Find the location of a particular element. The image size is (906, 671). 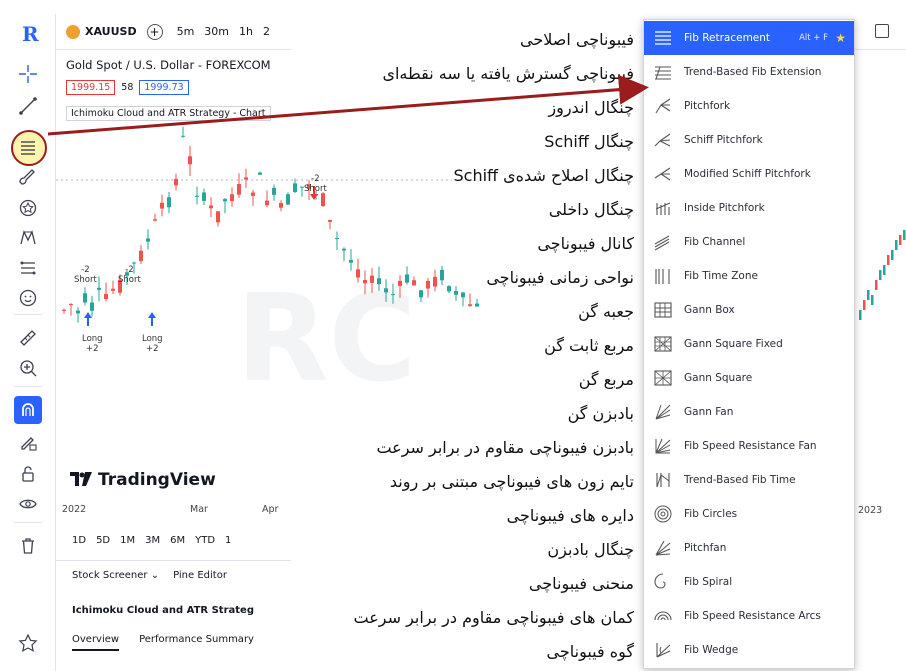

menu-item-label: Trend-Based Fib Time is located at coordinates (740, 480).